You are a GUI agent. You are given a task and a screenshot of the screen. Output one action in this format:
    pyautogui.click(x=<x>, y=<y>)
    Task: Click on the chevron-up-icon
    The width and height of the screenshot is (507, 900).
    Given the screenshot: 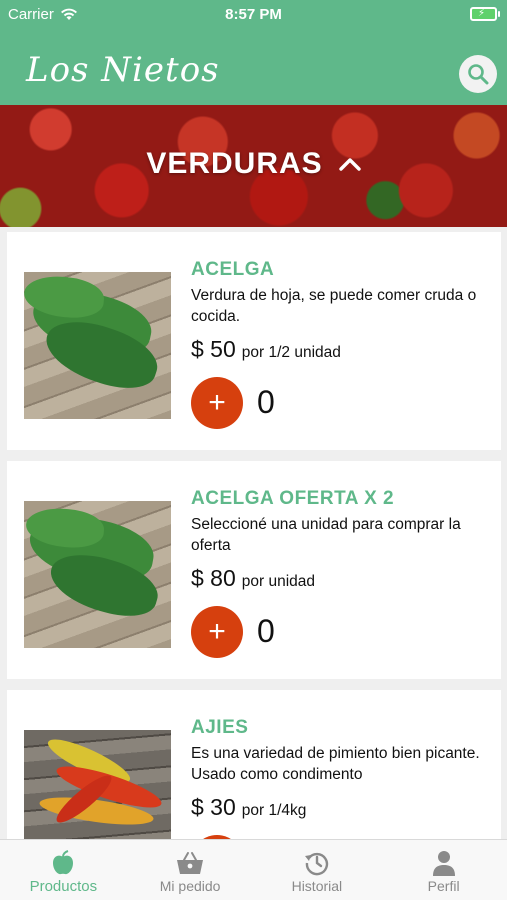 What is the action you would take?
    pyautogui.click(x=349, y=164)
    